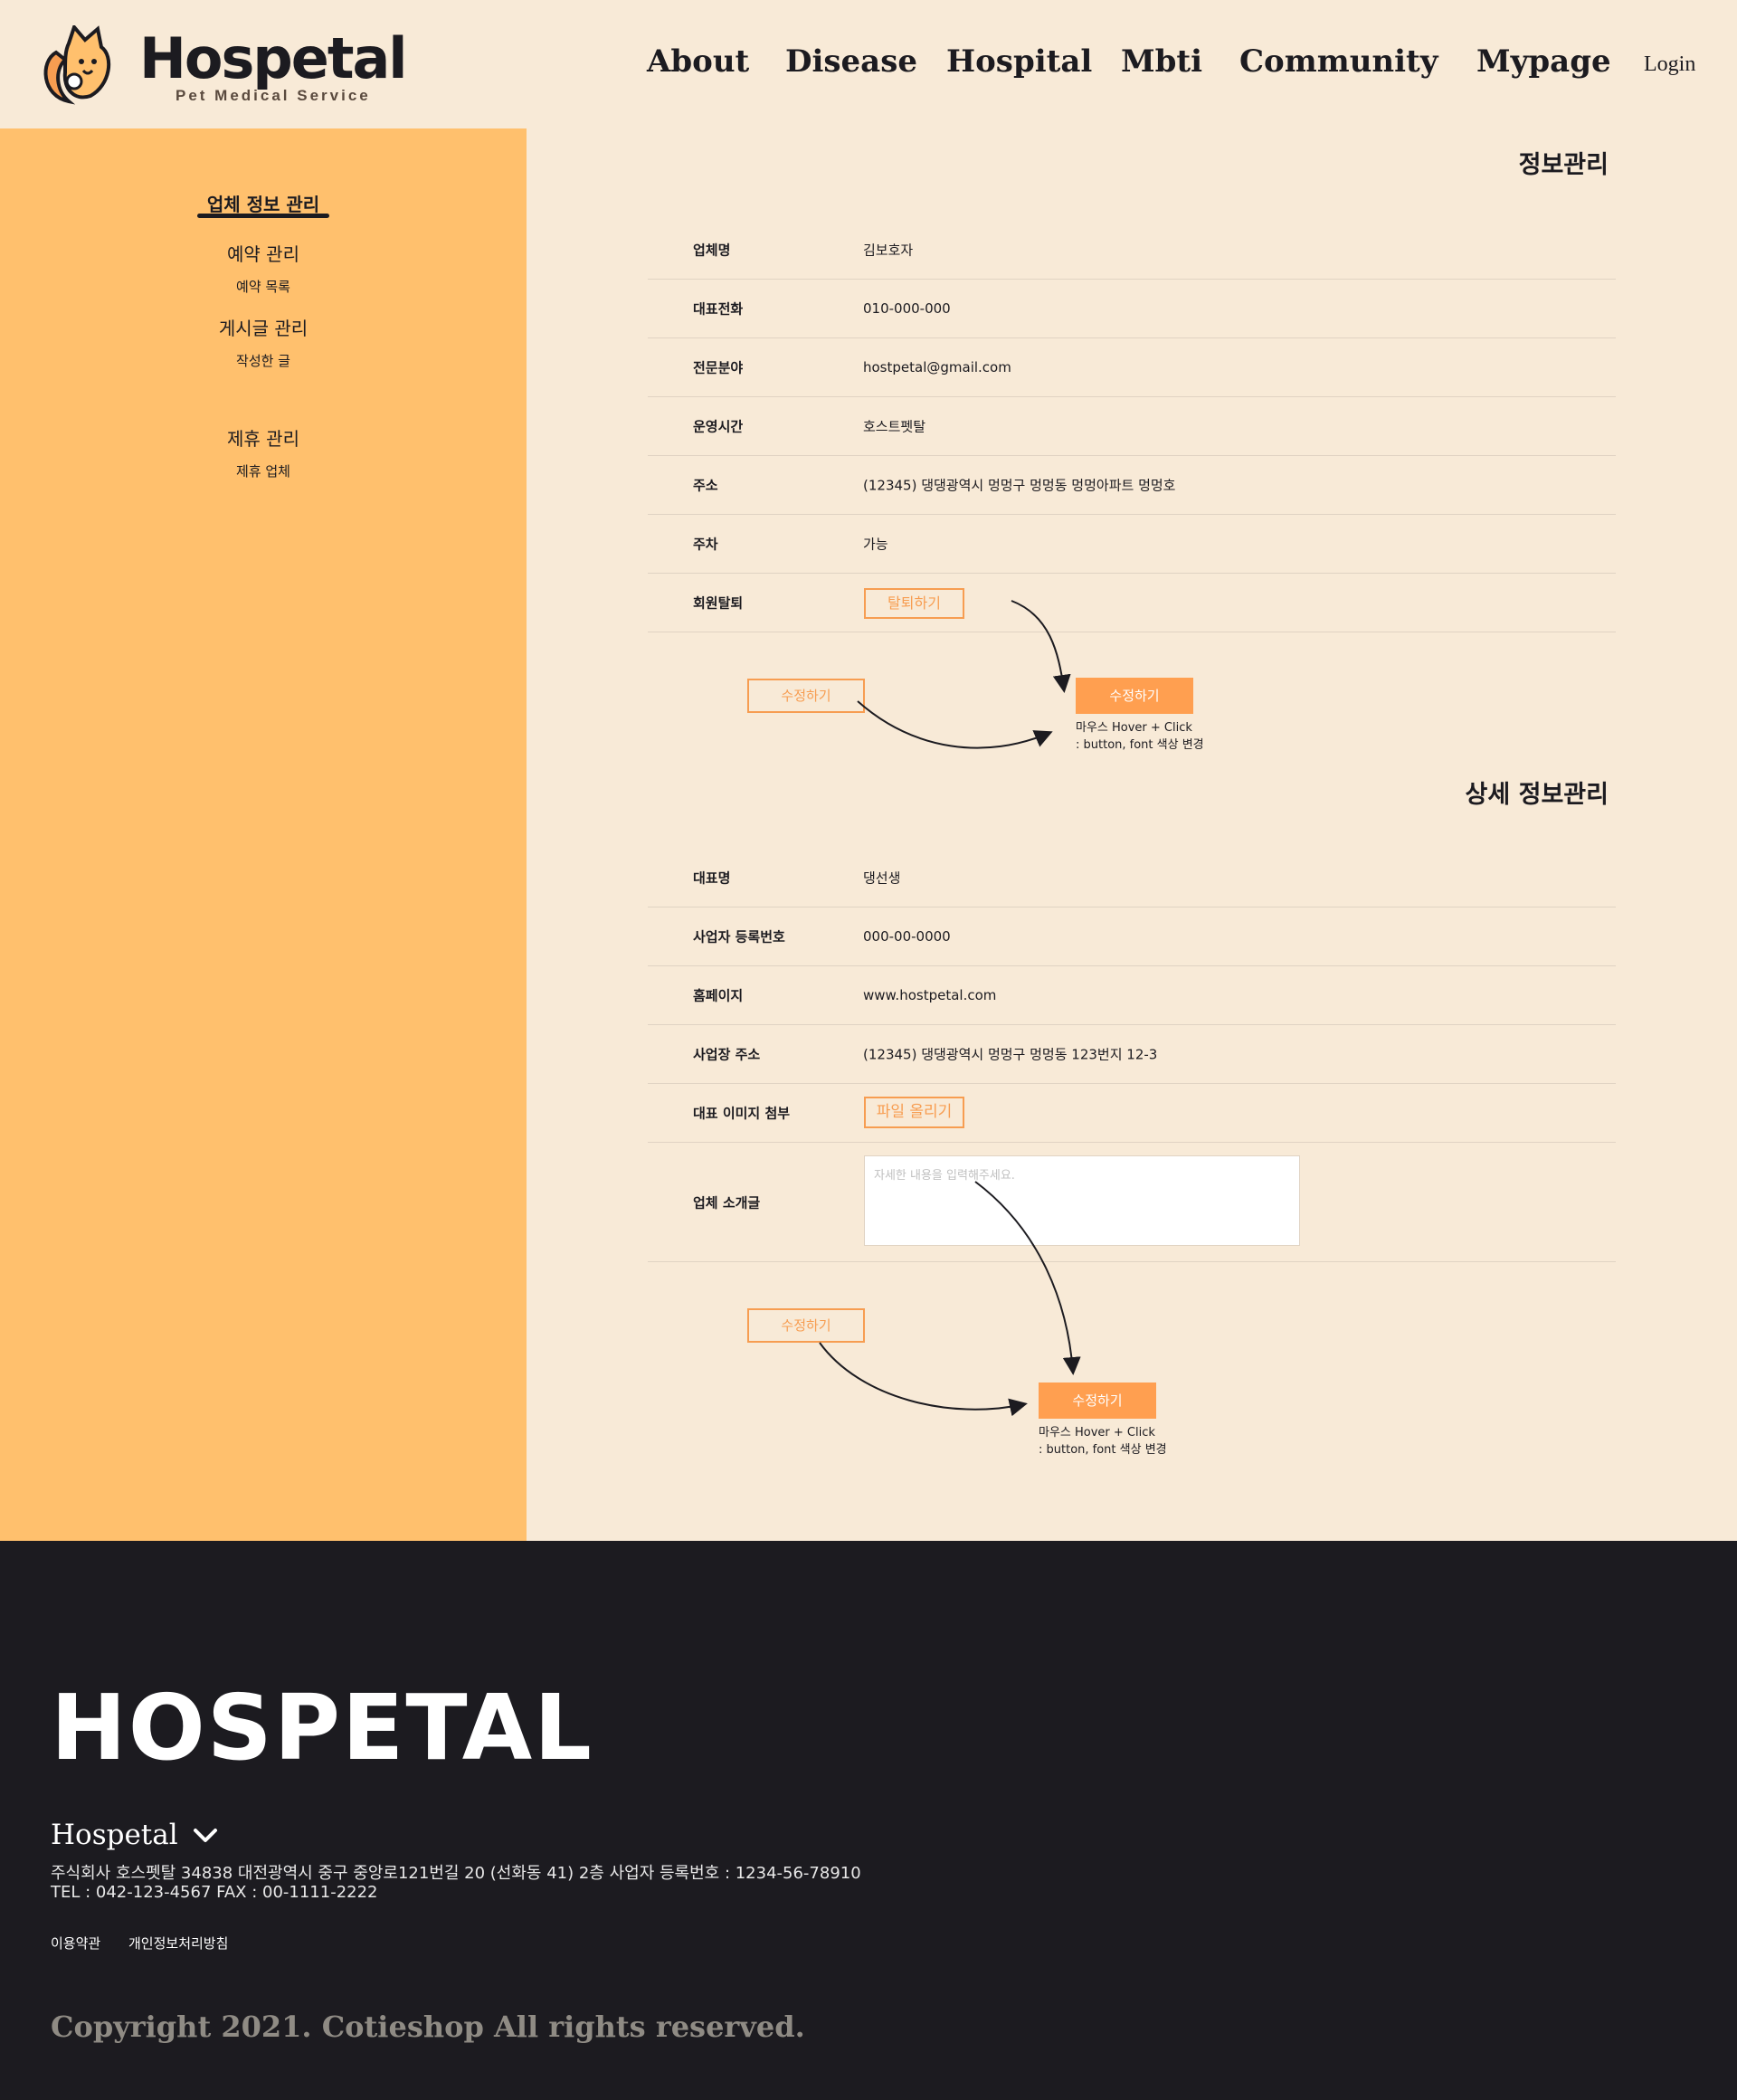 This screenshot has width=1737, height=2100. What do you see at coordinates (263, 327) in the screenshot?
I see `sidebar-item-posts: 게시글 관리` at bounding box center [263, 327].